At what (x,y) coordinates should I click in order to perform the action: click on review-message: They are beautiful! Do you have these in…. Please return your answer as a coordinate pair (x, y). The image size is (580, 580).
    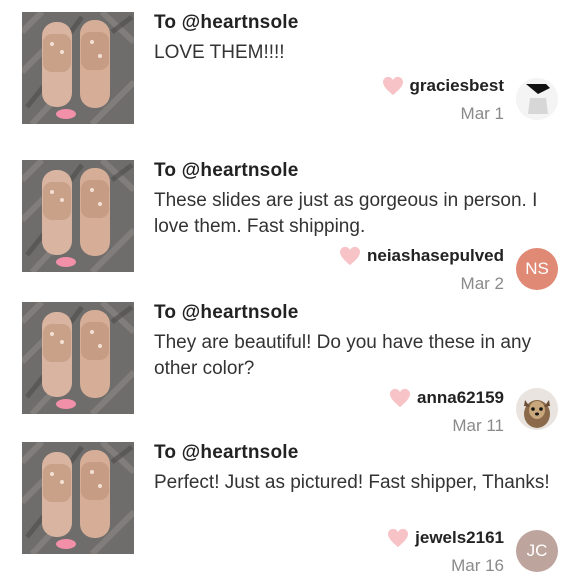
    Looking at the image, I should click on (343, 355).